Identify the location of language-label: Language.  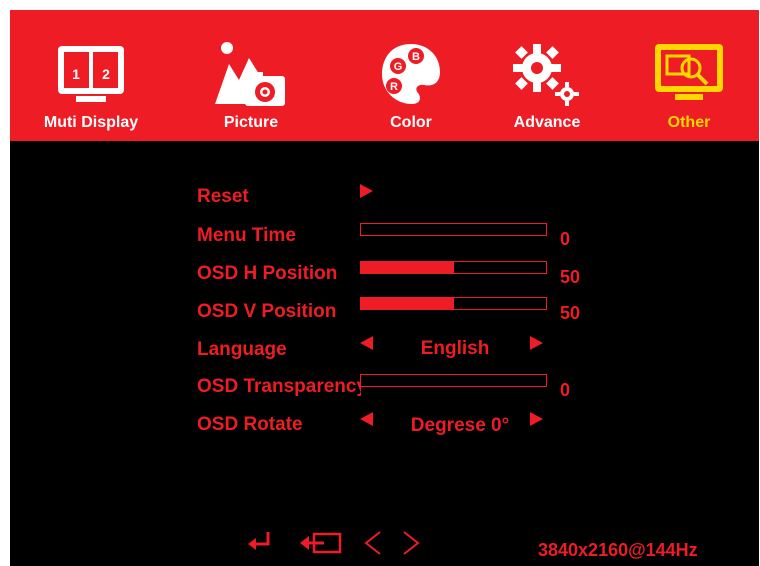
(282, 350).